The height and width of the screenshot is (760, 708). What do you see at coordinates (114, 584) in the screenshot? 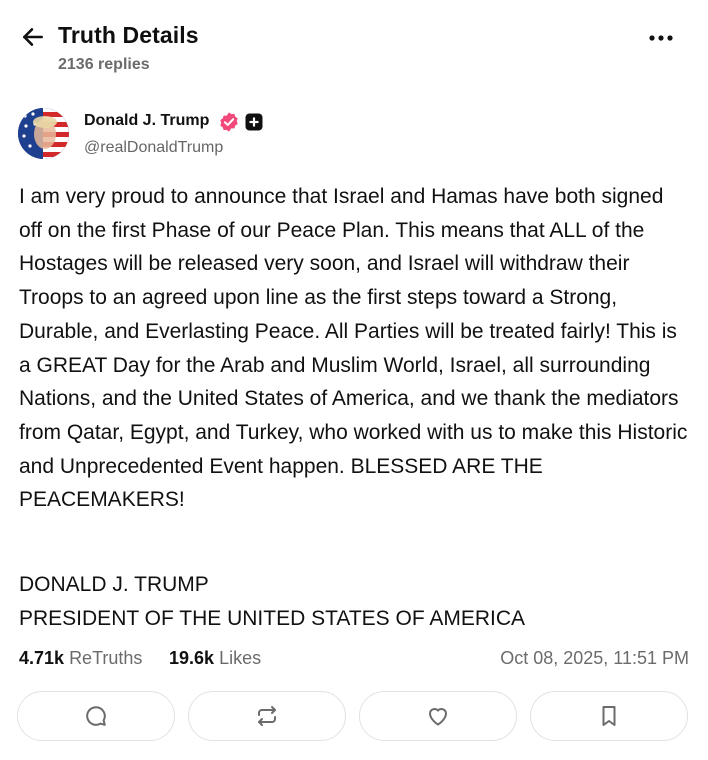
I see `signature-line-1: DONALD J. TRUMP` at bounding box center [114, 584].